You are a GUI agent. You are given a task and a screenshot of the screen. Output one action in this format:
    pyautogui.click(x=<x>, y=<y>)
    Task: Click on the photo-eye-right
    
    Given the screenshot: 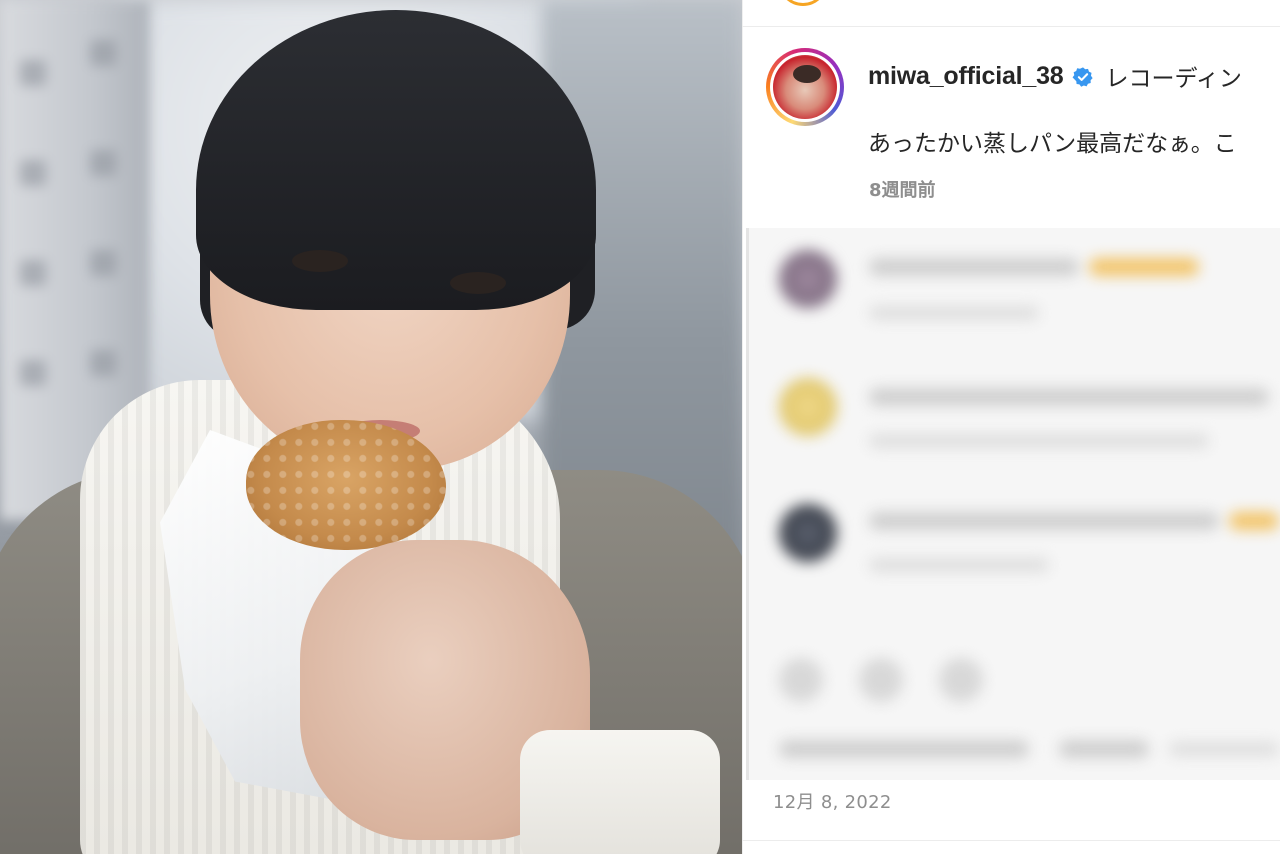 What is the action you would take?
    pyautogui.click(x=478, y=283)
    